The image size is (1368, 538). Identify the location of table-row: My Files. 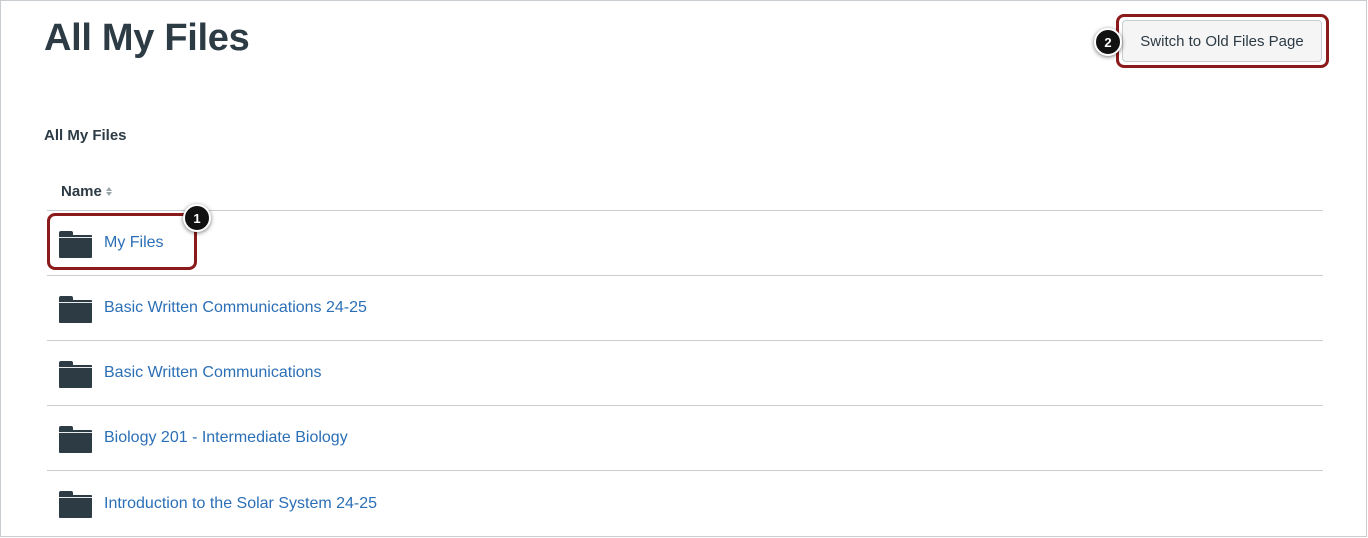
(685, 243).